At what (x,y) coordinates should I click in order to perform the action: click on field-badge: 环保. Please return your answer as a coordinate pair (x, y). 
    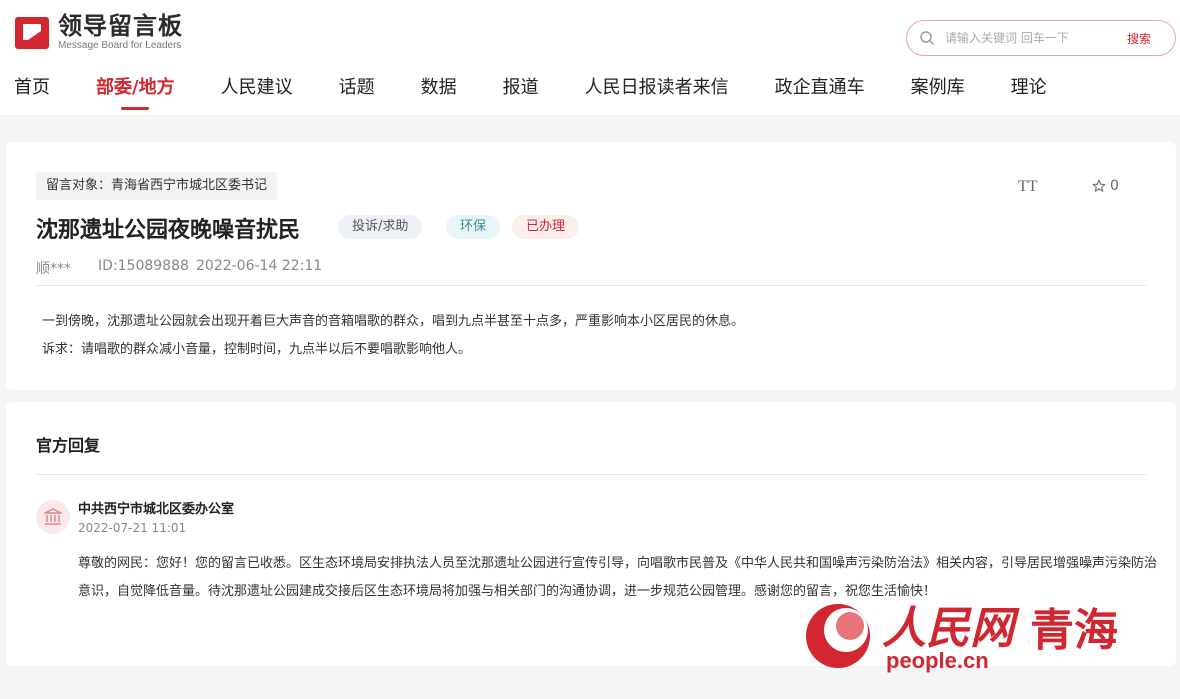
    Looking at the image, I should click on (473, 227).